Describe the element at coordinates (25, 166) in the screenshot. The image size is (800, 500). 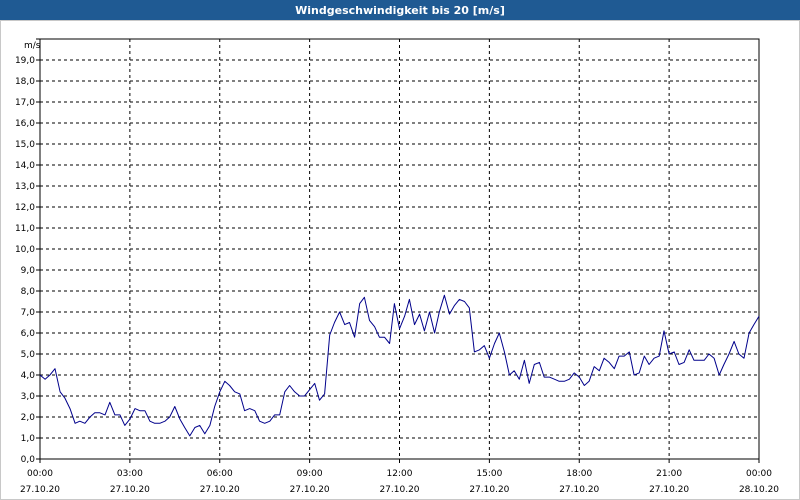
I see `y-tick-label: 14,0` at that location.